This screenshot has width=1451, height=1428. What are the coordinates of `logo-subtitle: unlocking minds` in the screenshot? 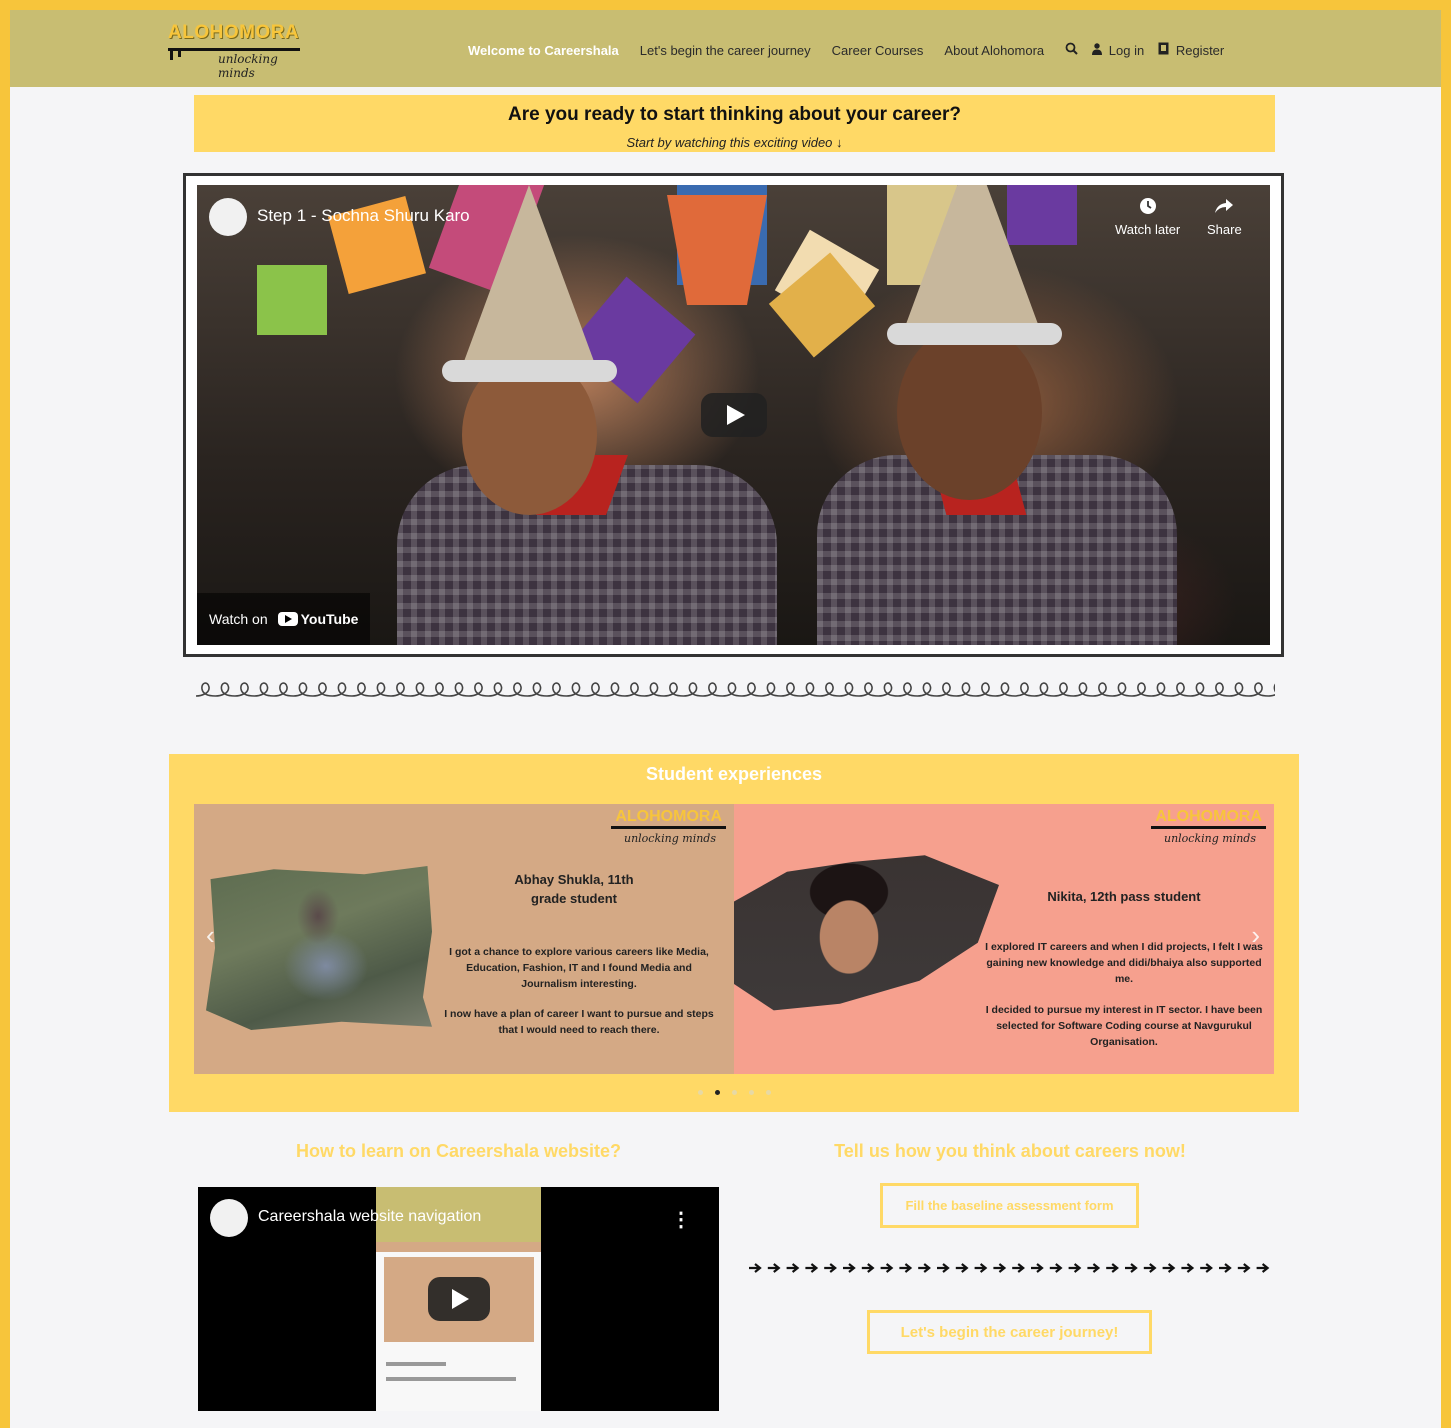 It's located at (248, 66).